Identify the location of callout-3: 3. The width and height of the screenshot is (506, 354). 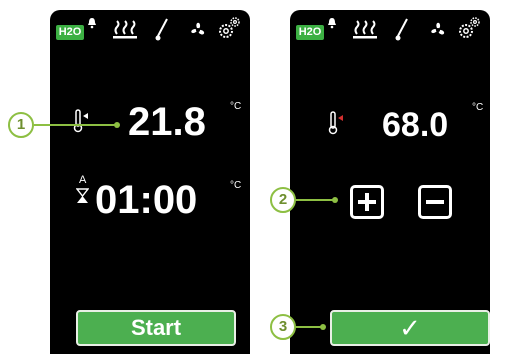
(283, 327).